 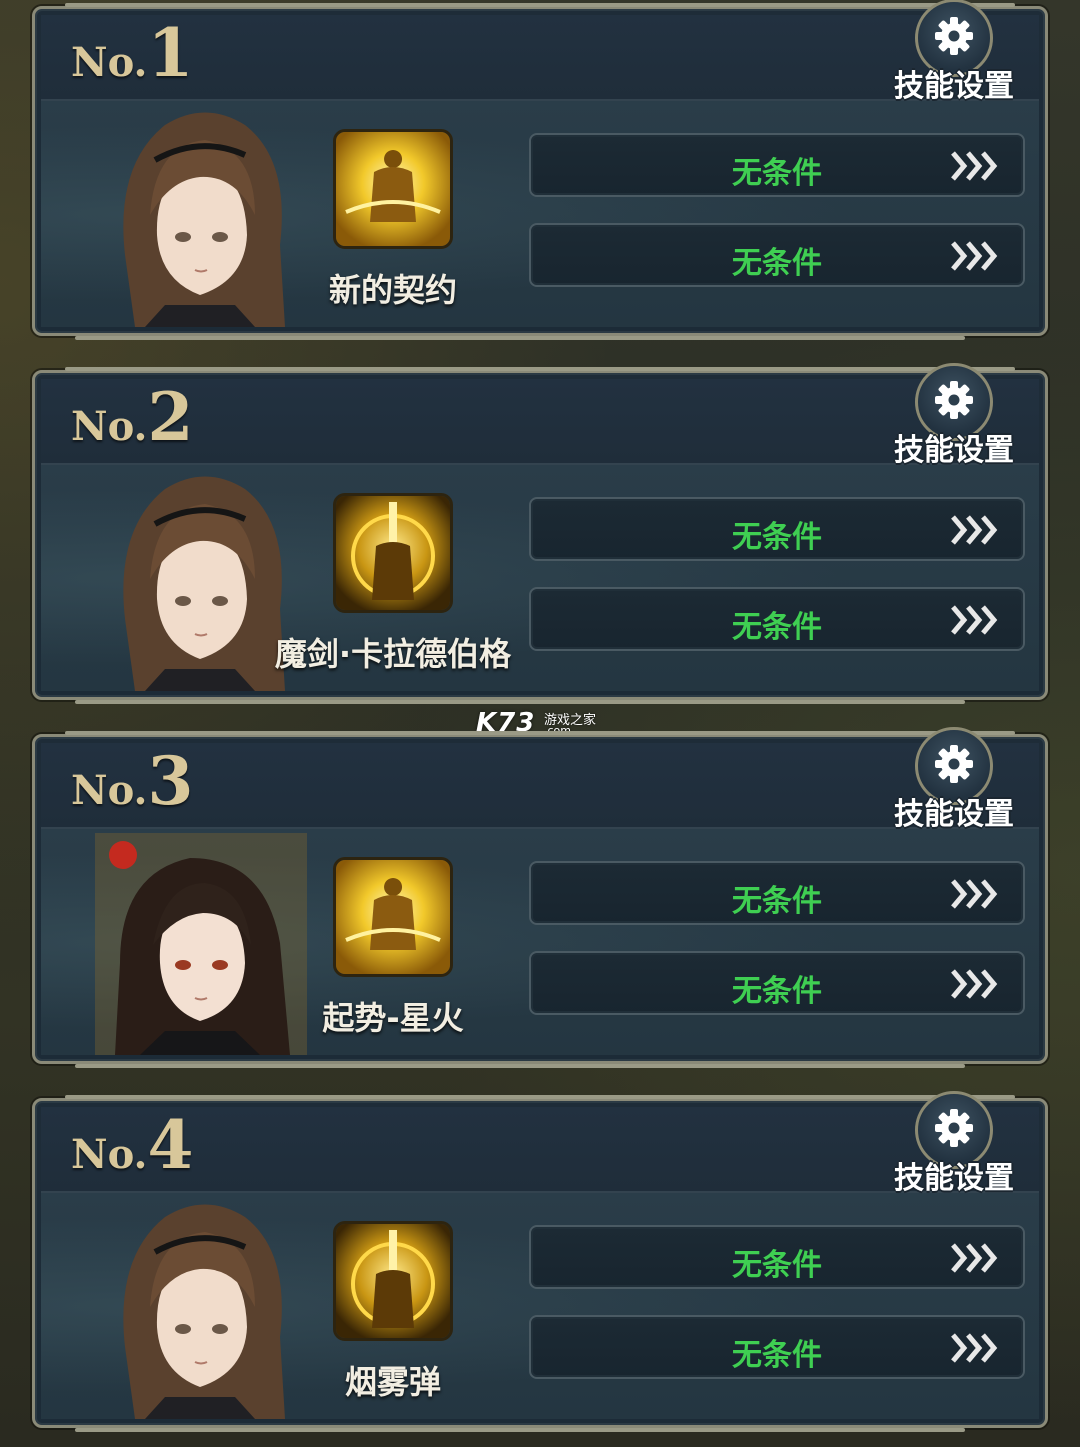 What do you see at coordinates (392, 290) in the screenshot?
I see `skill-name: 新的契约` at bounding box center [392, 290].